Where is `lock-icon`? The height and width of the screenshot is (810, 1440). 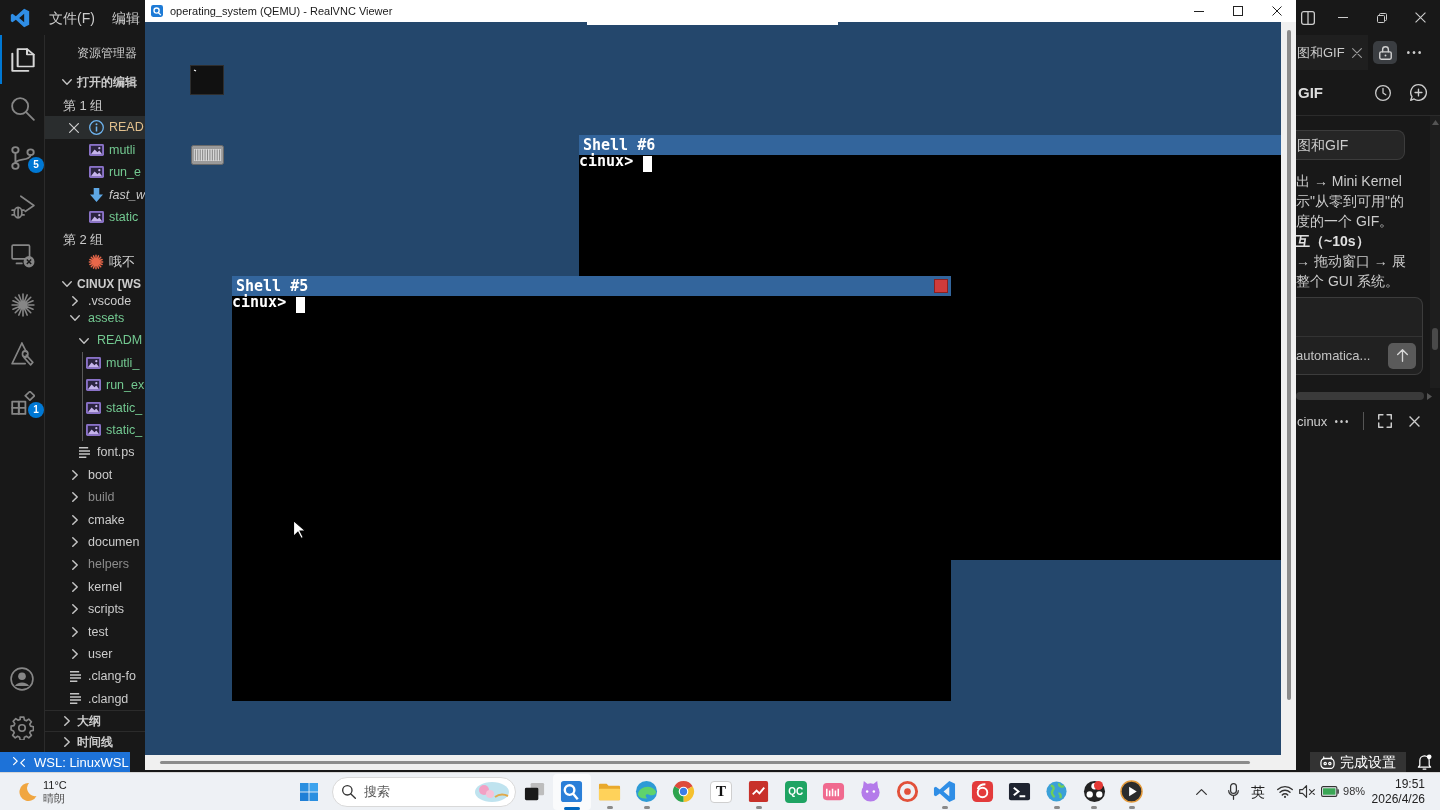 lock-icon is located at coordinates (1385, 52).